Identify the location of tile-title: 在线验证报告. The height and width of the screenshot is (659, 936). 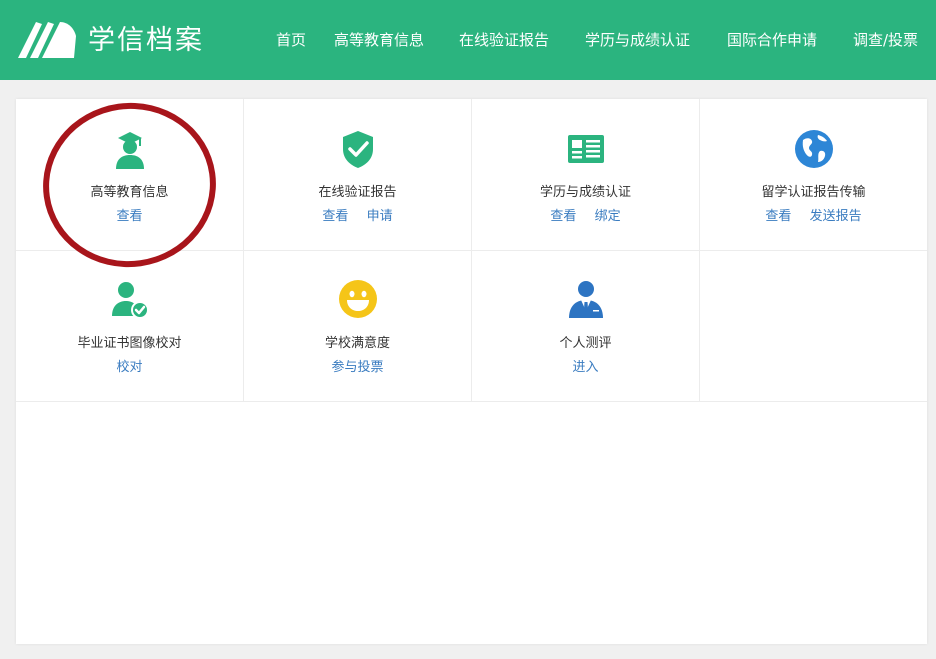
(357, 192).